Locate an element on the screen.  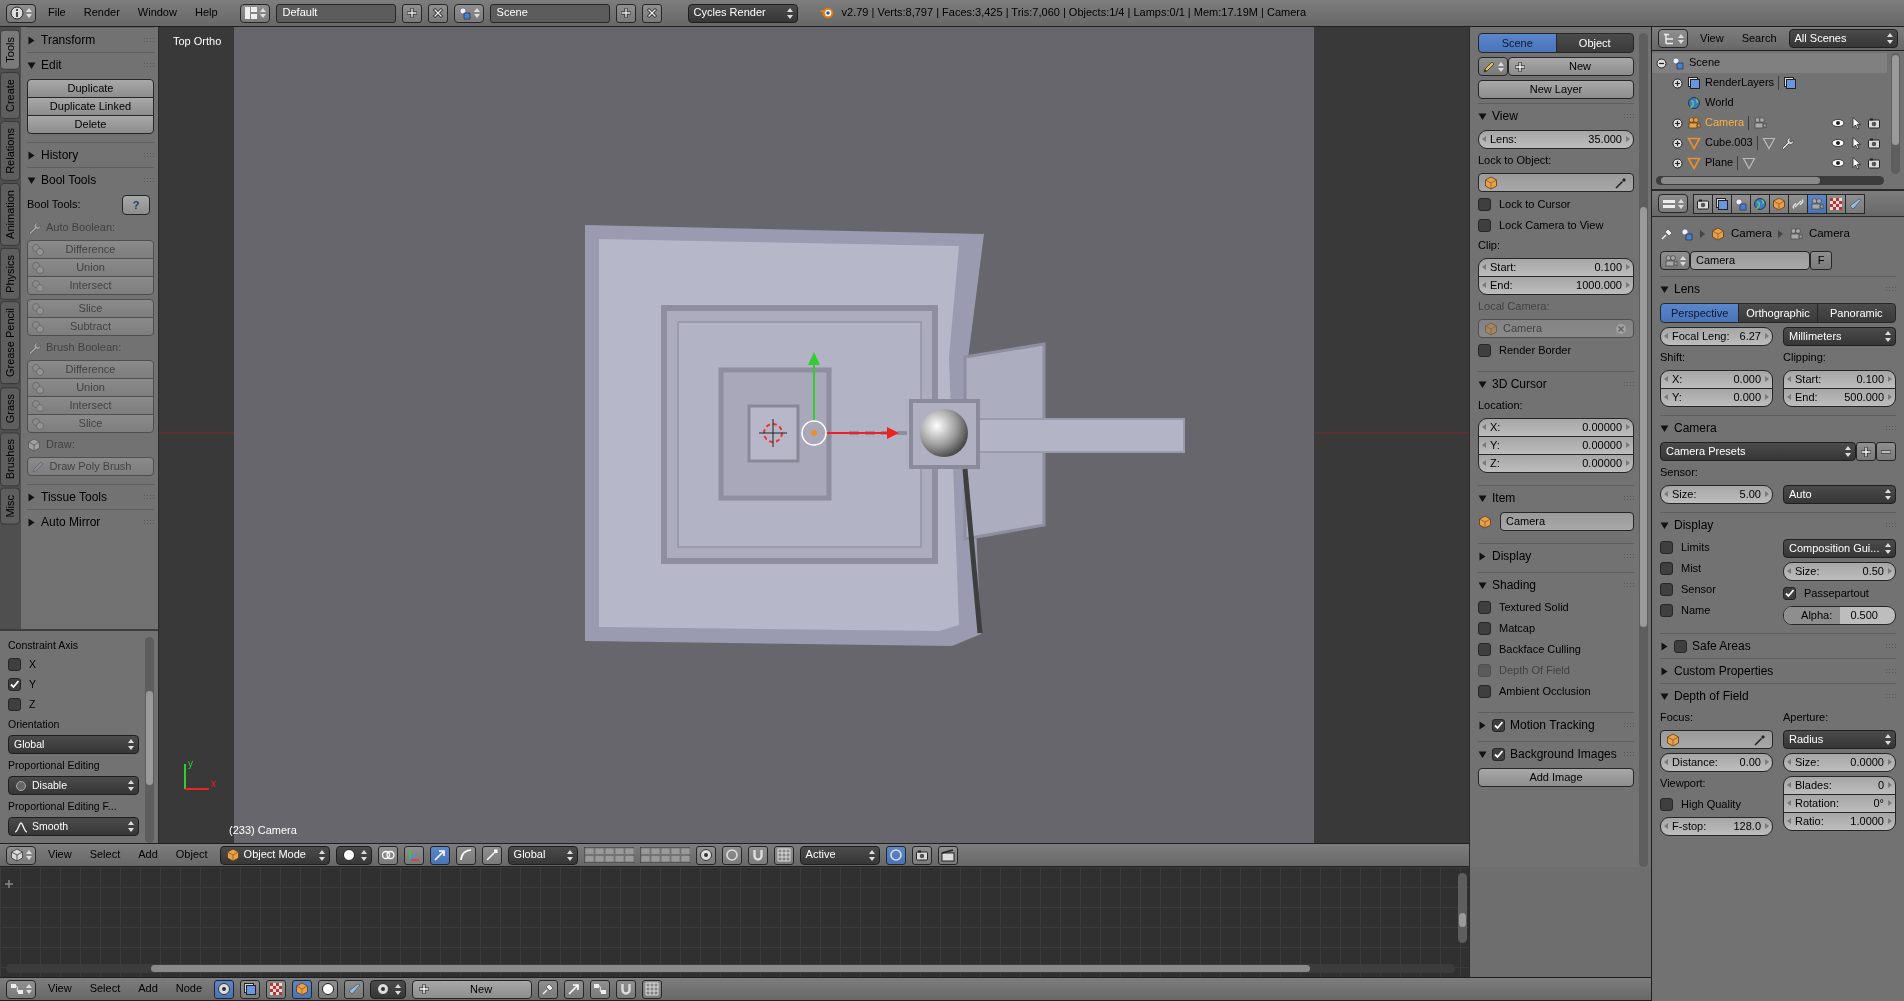
panel-header: Auto Mirror is located at coordinates (90, 522).